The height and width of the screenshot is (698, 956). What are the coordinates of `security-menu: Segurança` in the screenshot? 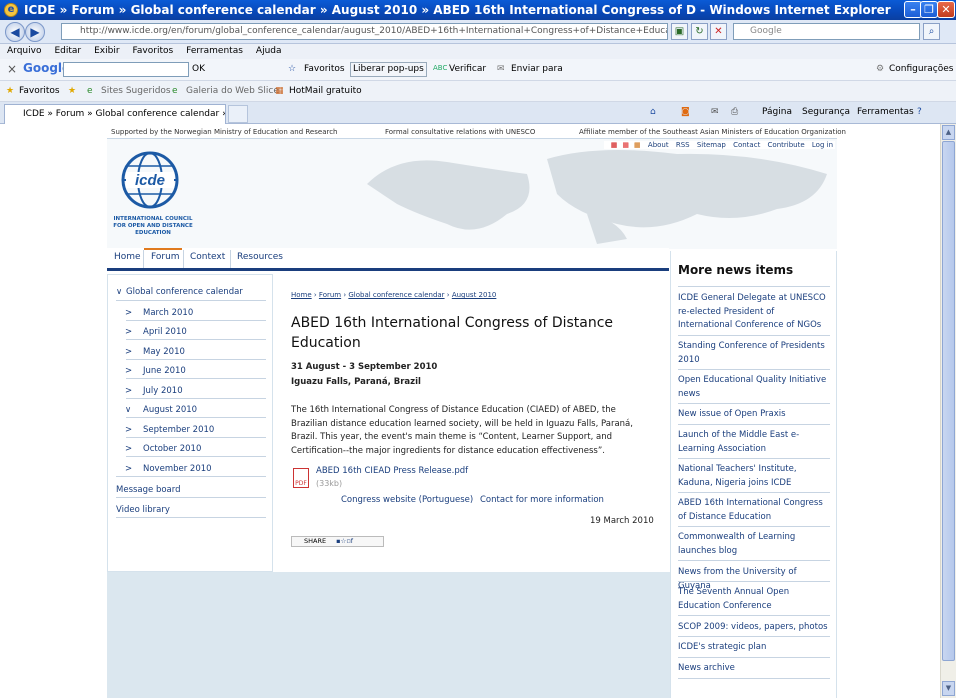 It's located at (826, 112).